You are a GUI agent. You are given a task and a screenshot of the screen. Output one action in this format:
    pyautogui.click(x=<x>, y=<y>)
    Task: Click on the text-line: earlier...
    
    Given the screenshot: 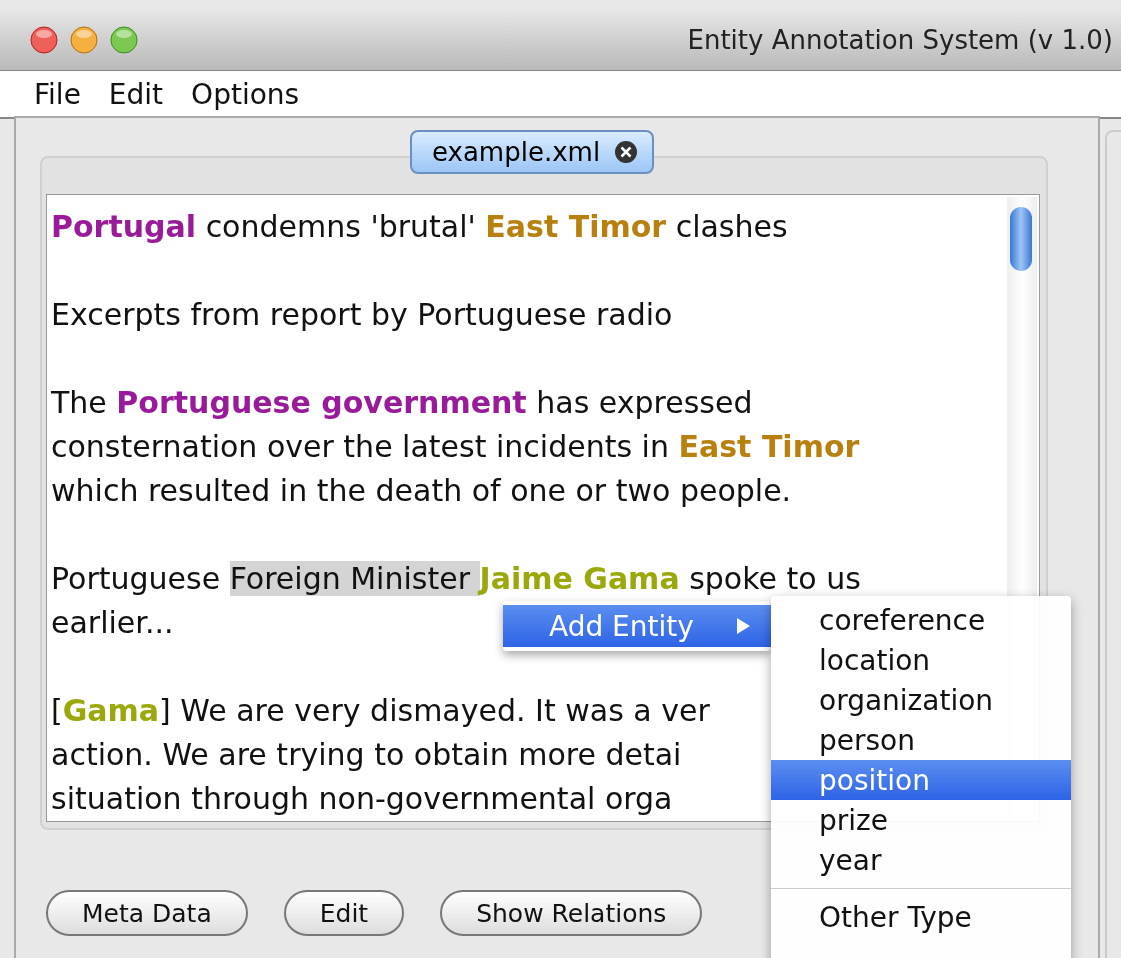 What is the action you would take?
    pyautogui.click(x=112, y=623)
    